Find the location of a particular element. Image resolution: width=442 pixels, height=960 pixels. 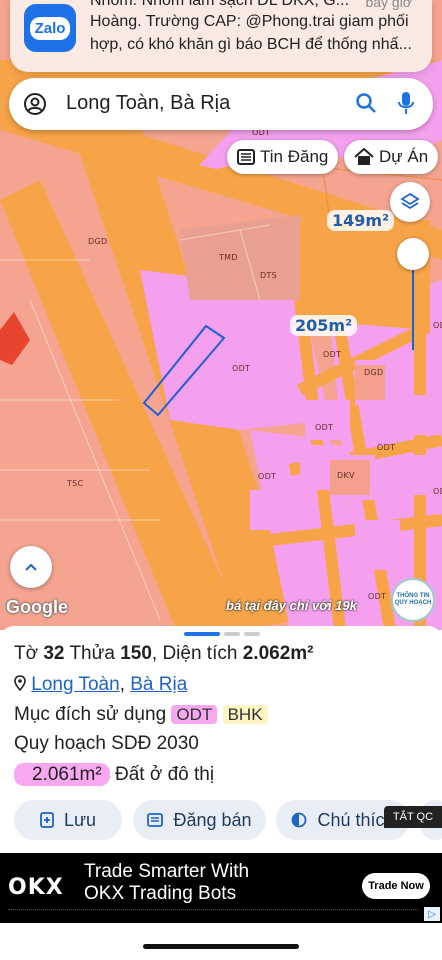

ad-fine-print is located at coordinates (213, 912).